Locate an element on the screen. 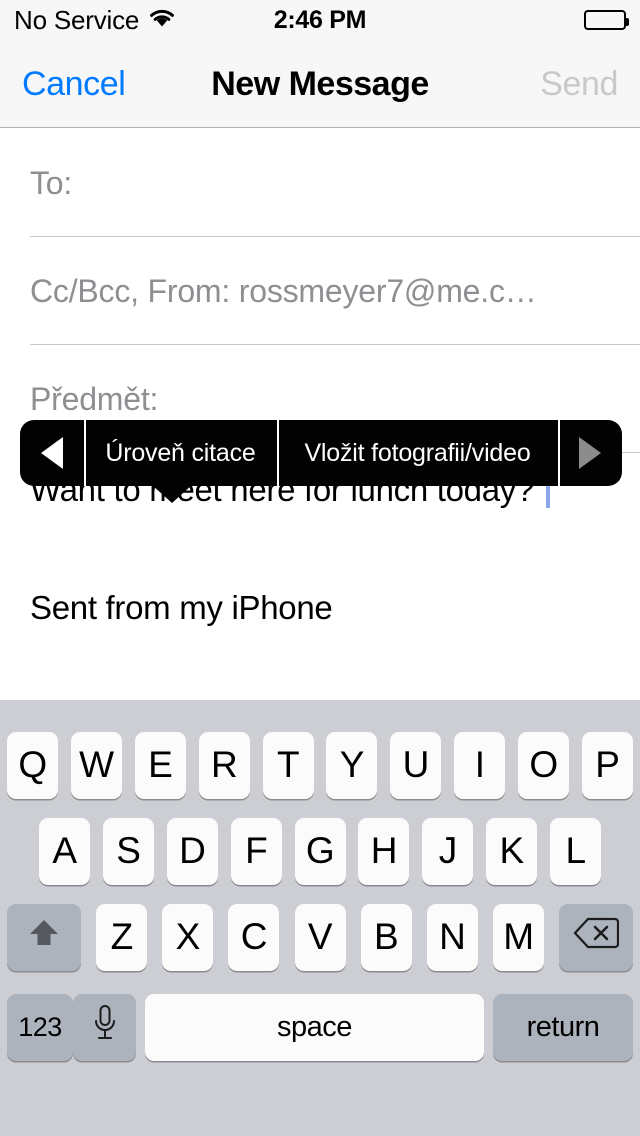 This screenshot has height=1136, width=640. key-u: U is located at coordinates (416, 765).